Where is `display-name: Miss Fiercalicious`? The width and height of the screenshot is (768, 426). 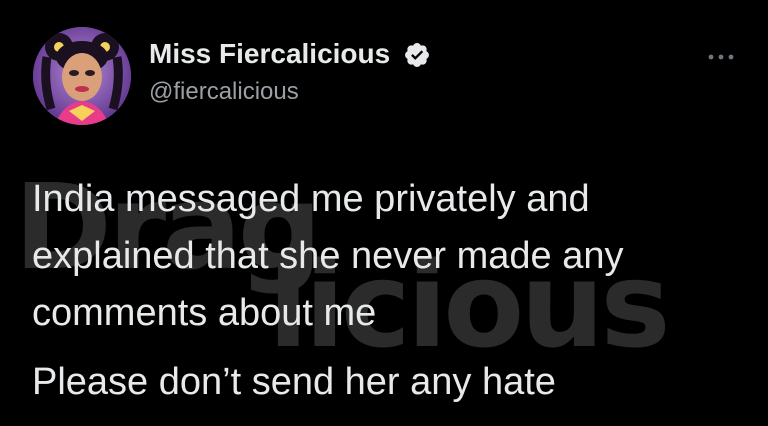 display-name: Miss Fiercalicious is located at coordinates (269, 54).